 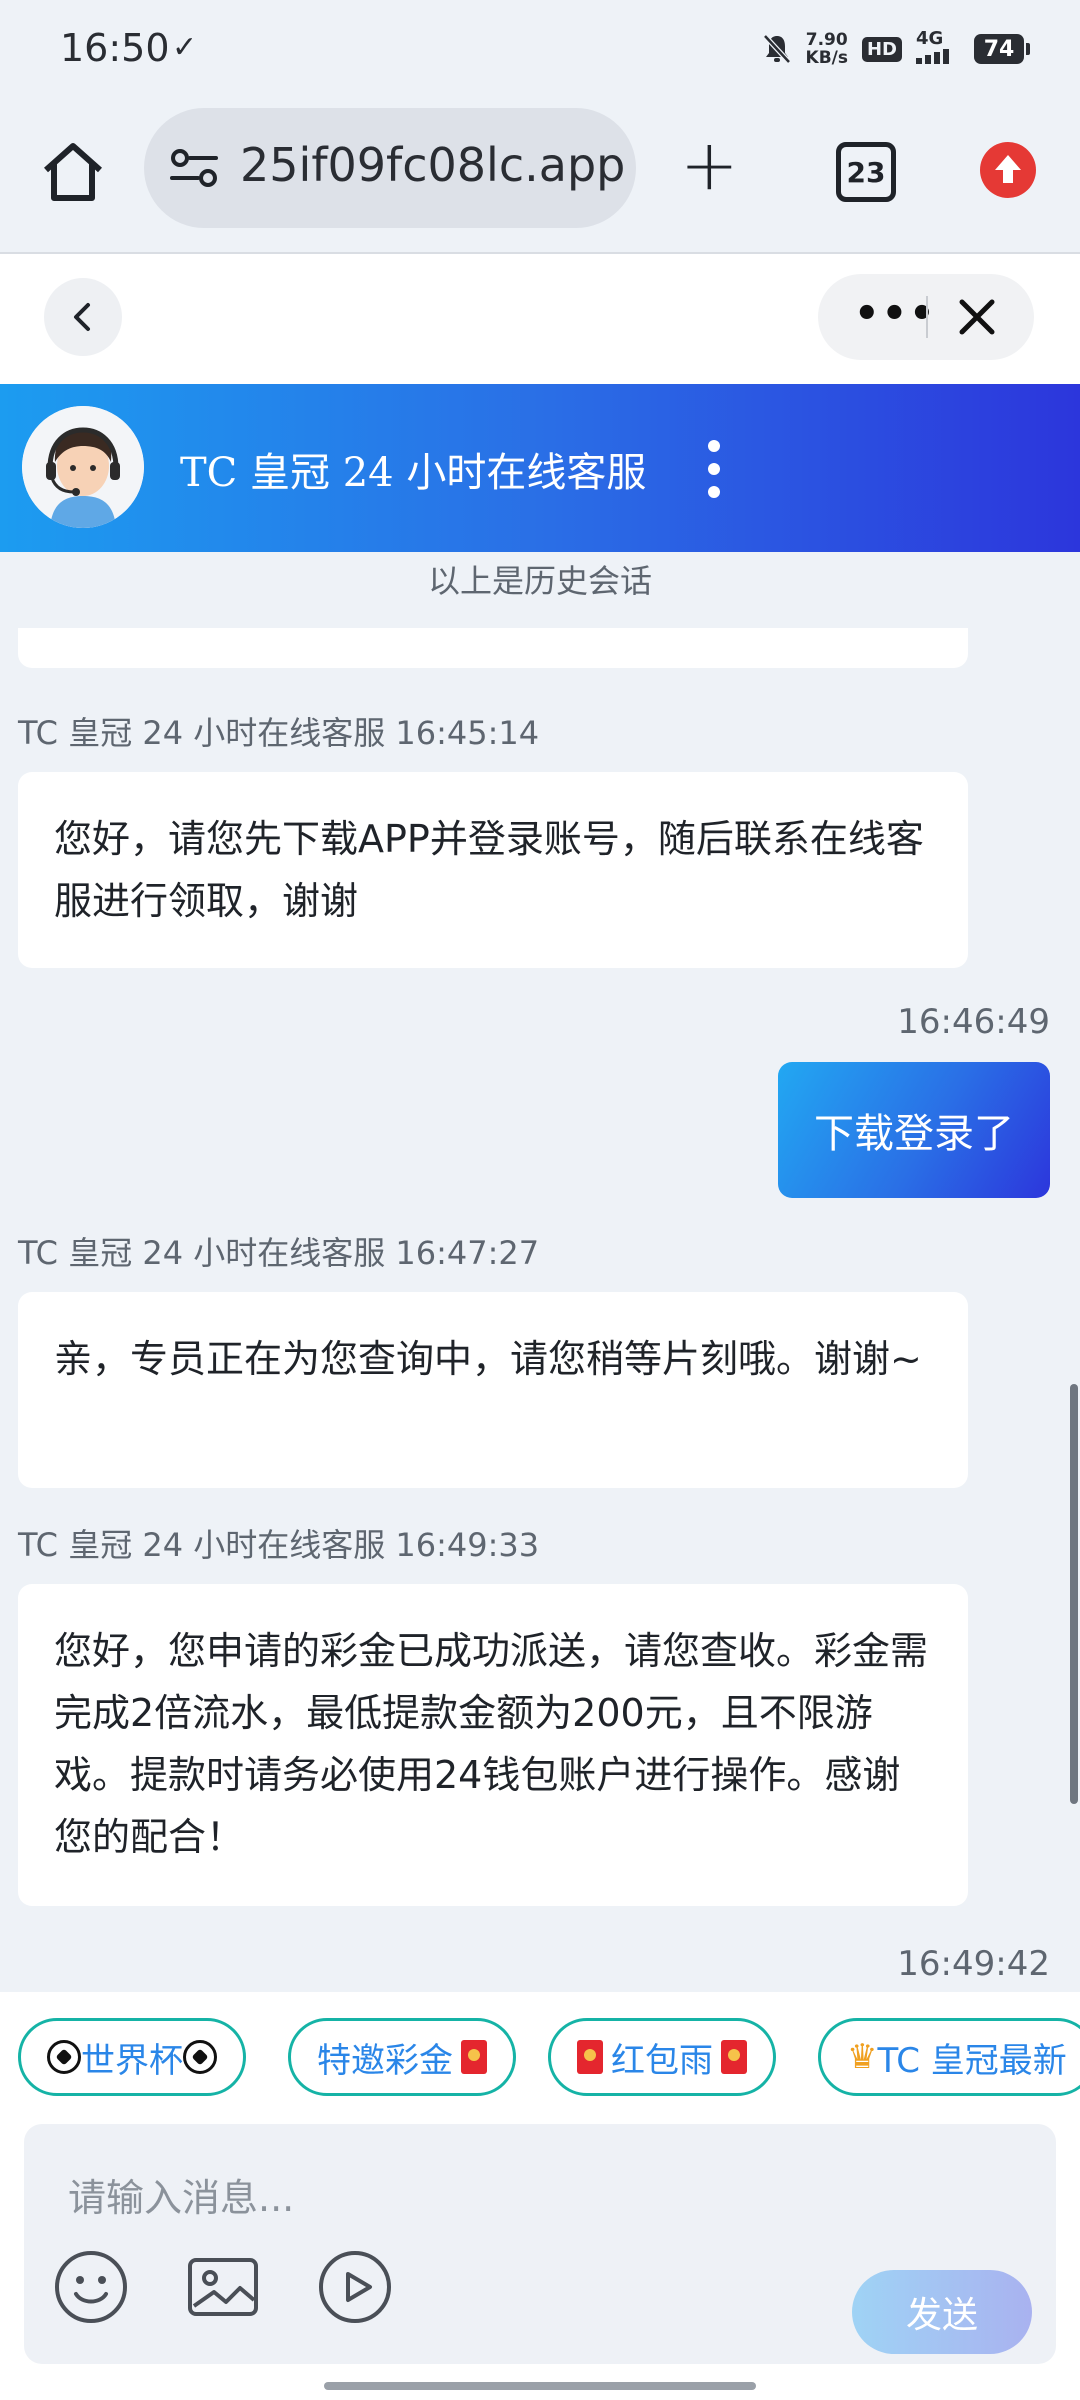 What do you see at coordinates (115, 48) in the screenshot?
I see `status-time: 16:50` at bounding box center [115, 48].